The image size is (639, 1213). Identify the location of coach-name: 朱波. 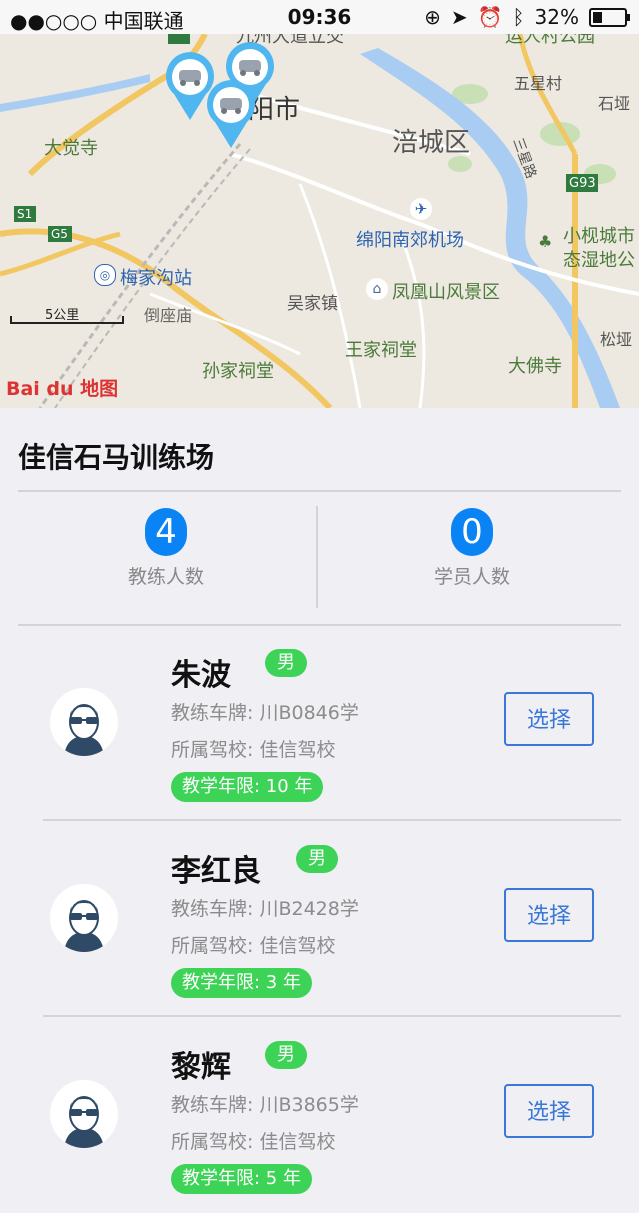
(201, 675).